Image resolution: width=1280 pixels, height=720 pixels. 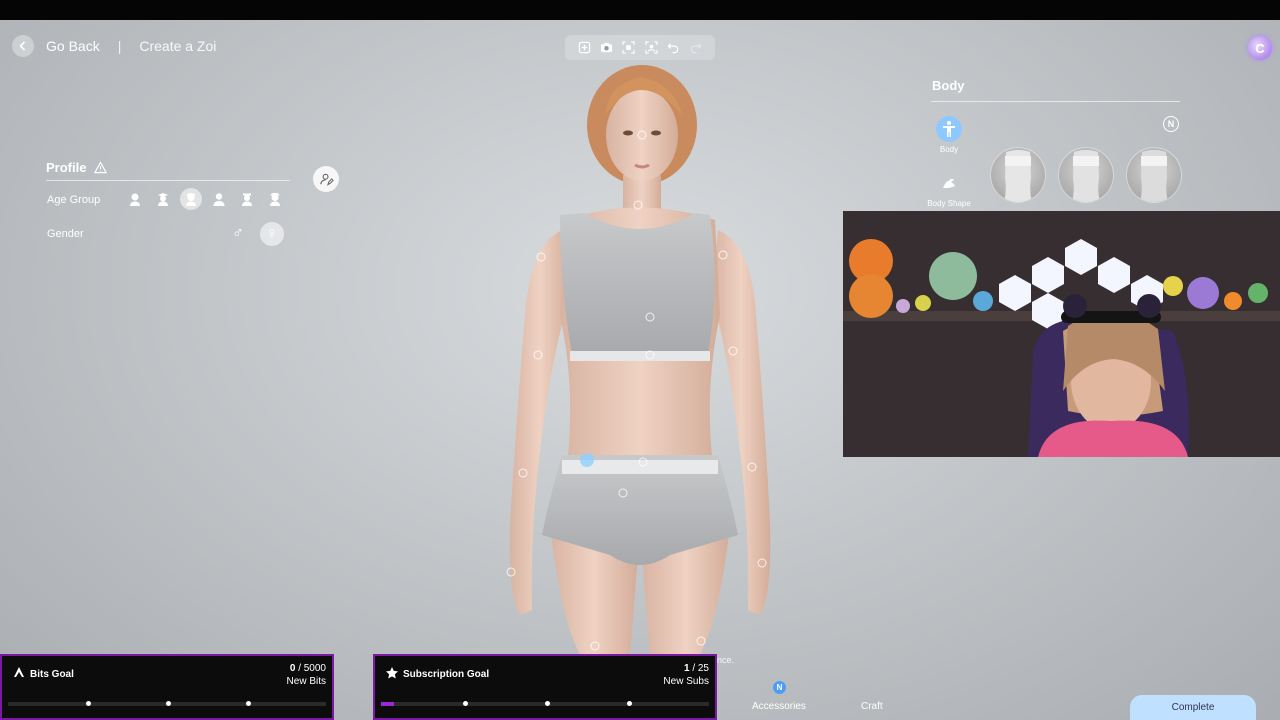 I want to click on back-button, so click(x=23, y=46).